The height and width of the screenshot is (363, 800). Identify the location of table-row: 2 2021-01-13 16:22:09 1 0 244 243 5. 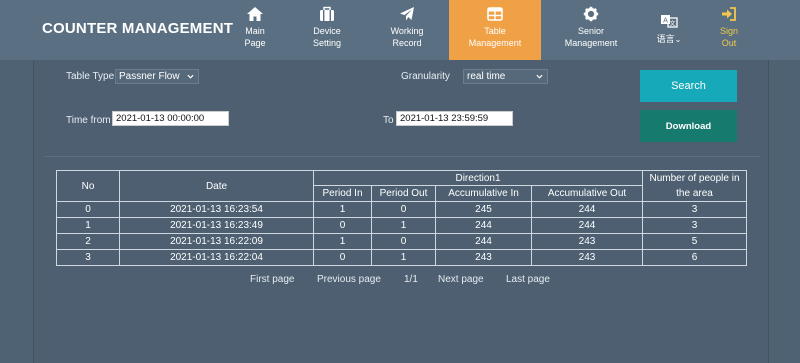
(401, 241).